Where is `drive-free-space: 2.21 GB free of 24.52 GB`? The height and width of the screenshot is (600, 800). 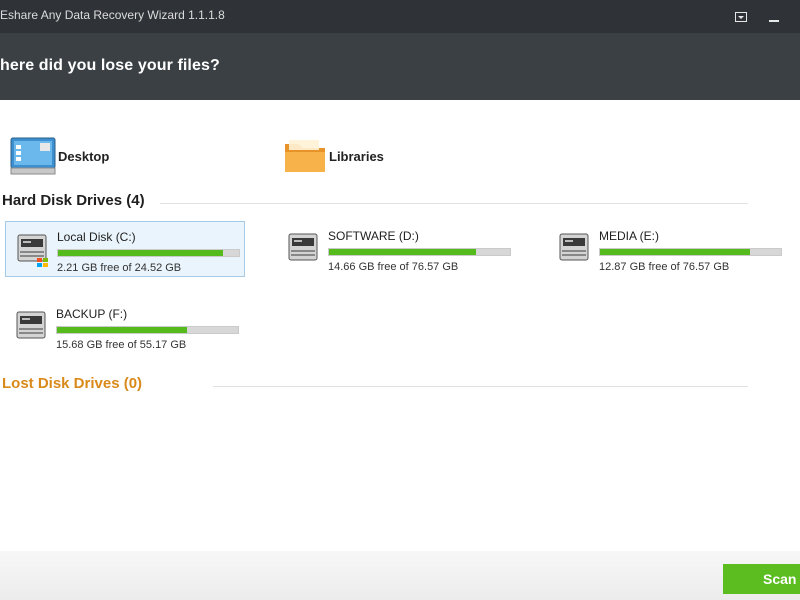 drive-free-space: 2.21 GB free of 24.52 GB is located at coordinates (119, 268).